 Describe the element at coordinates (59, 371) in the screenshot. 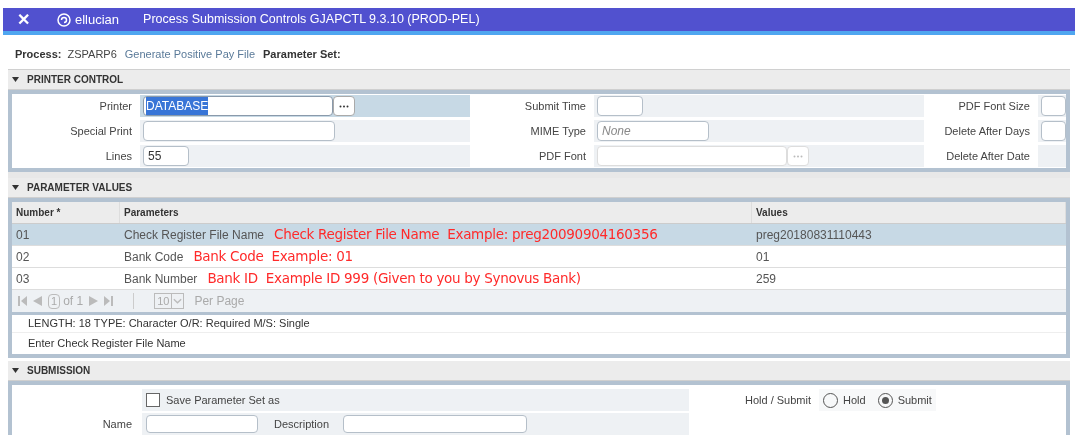

I see `section-title: SUBMISSION` at that location.